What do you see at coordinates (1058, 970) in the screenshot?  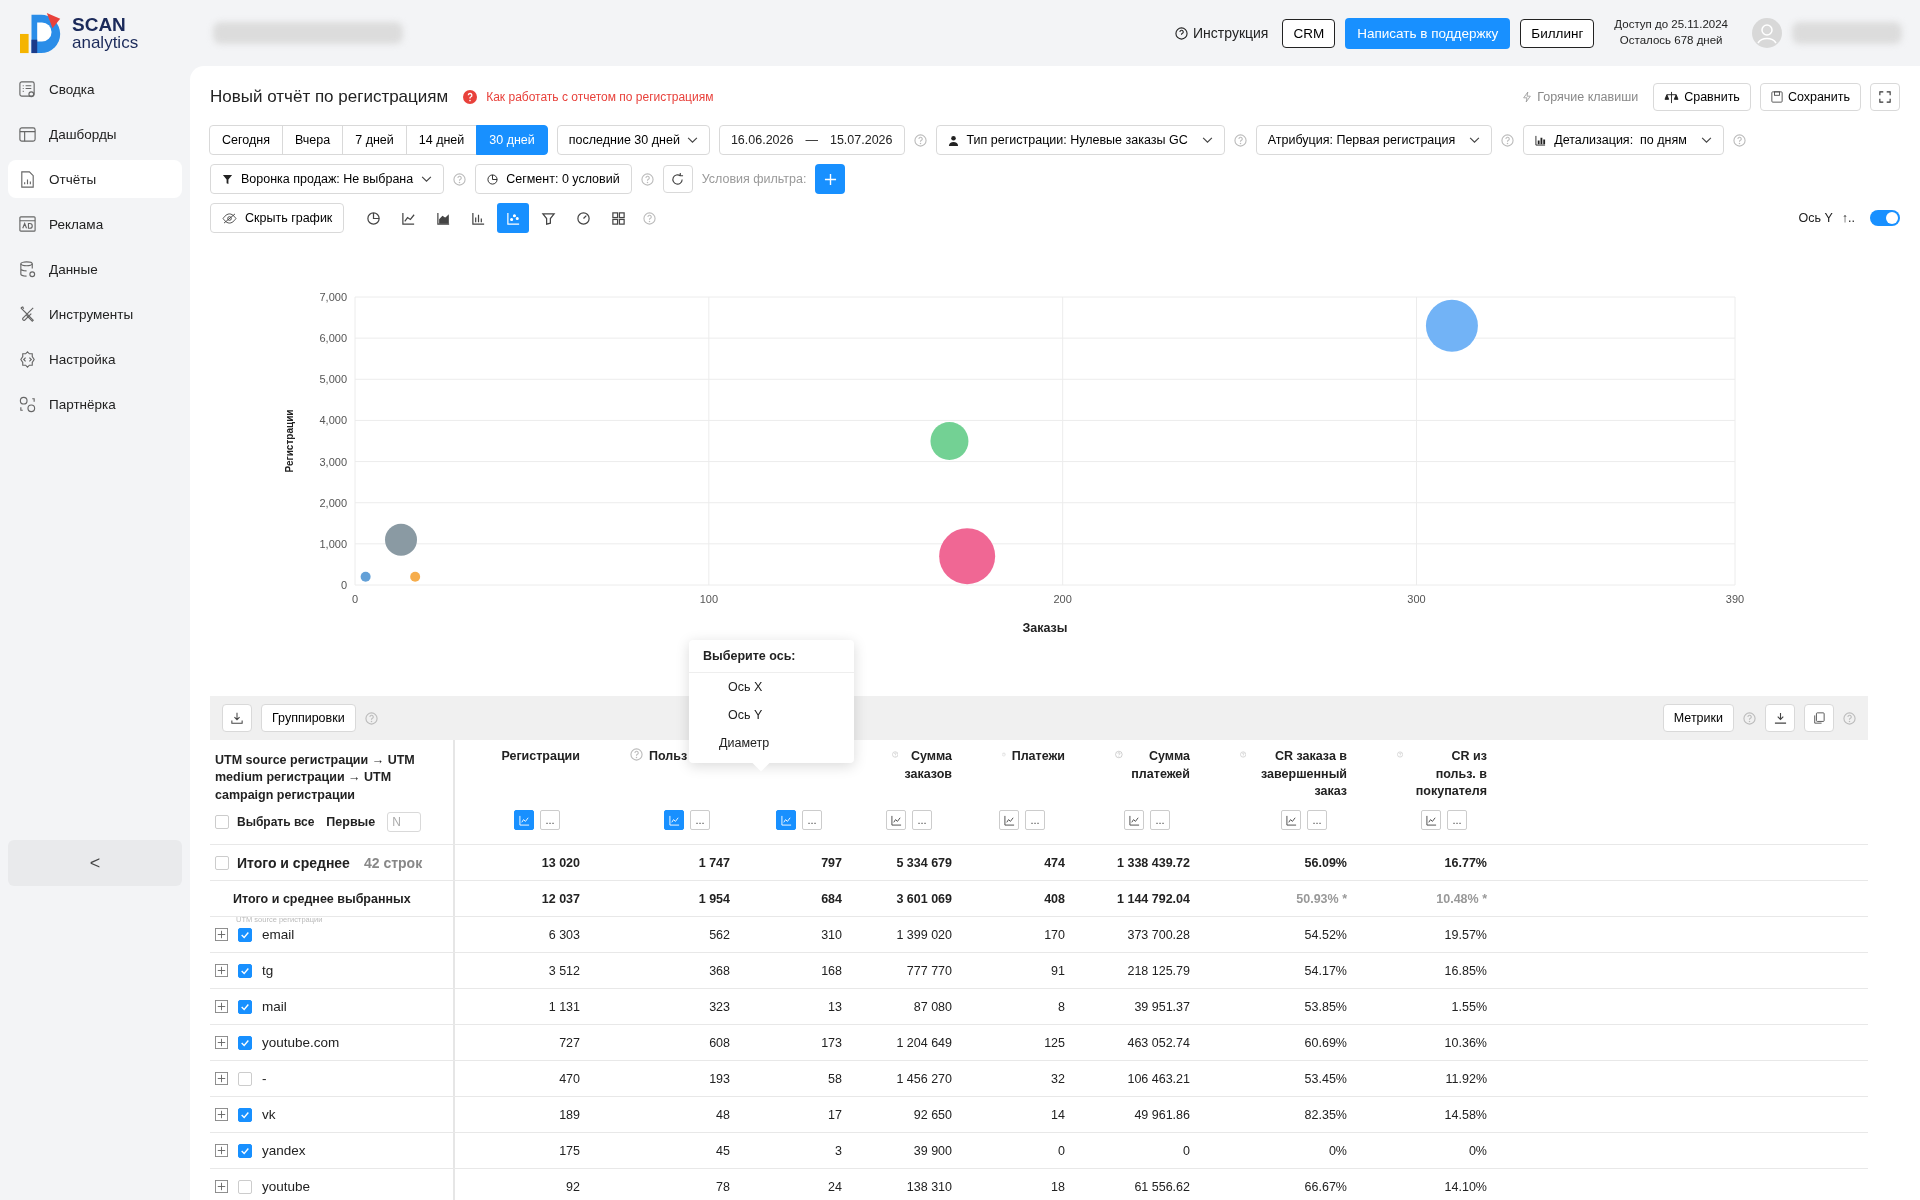 I see `table-cell: 91` at bounding box center [1058, 970].